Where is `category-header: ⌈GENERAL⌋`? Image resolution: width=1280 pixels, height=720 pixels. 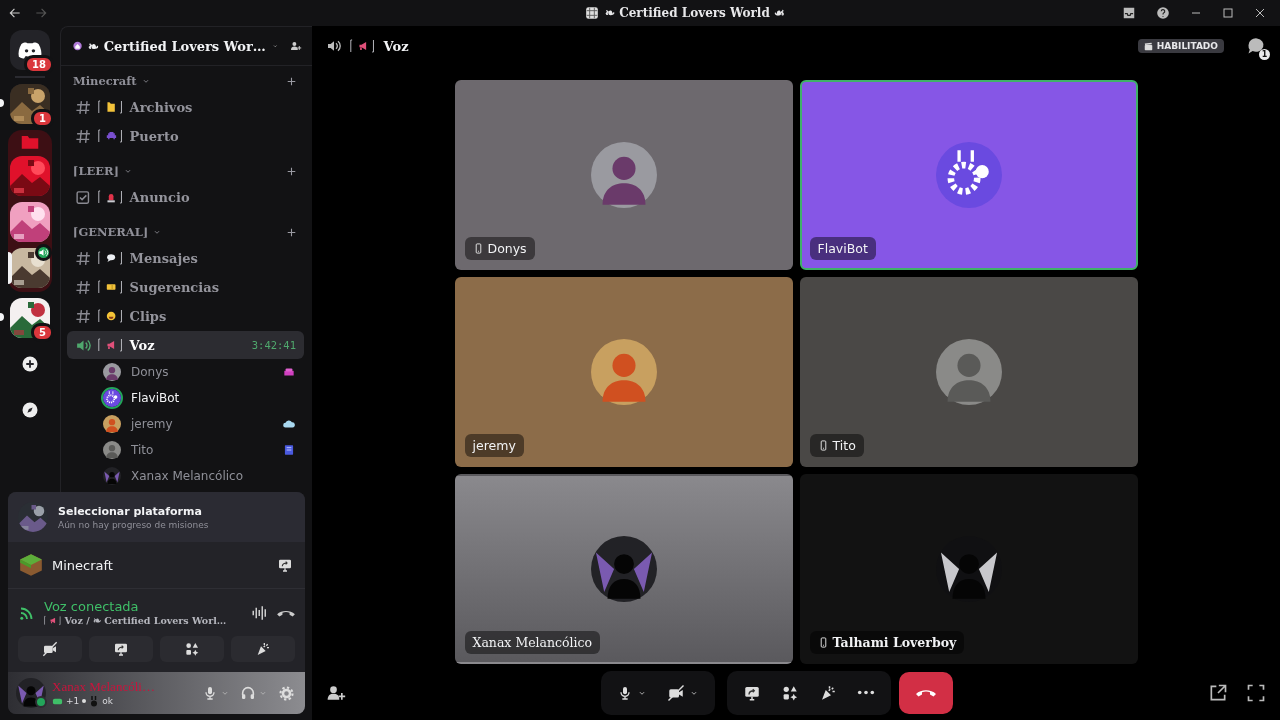
category-header: ⌈GENERAL⌋ is located at coordinates (111, 232).